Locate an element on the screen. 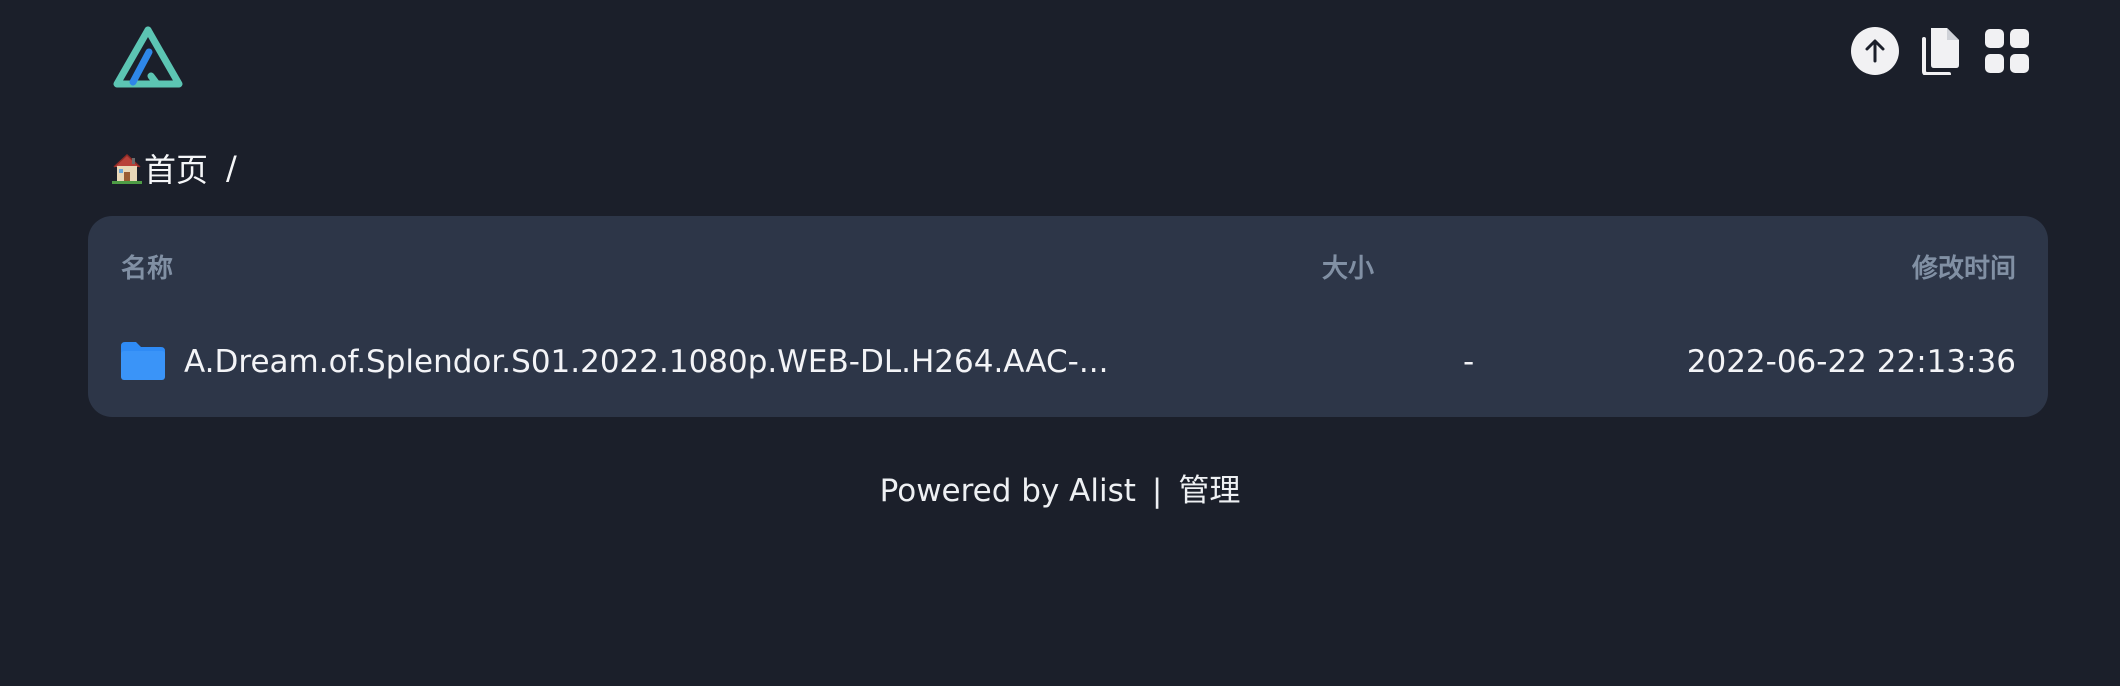 The height and width of the screenshot is (686, 2120). arrow-up-circle-icon is located at coordinates (1875, 51).